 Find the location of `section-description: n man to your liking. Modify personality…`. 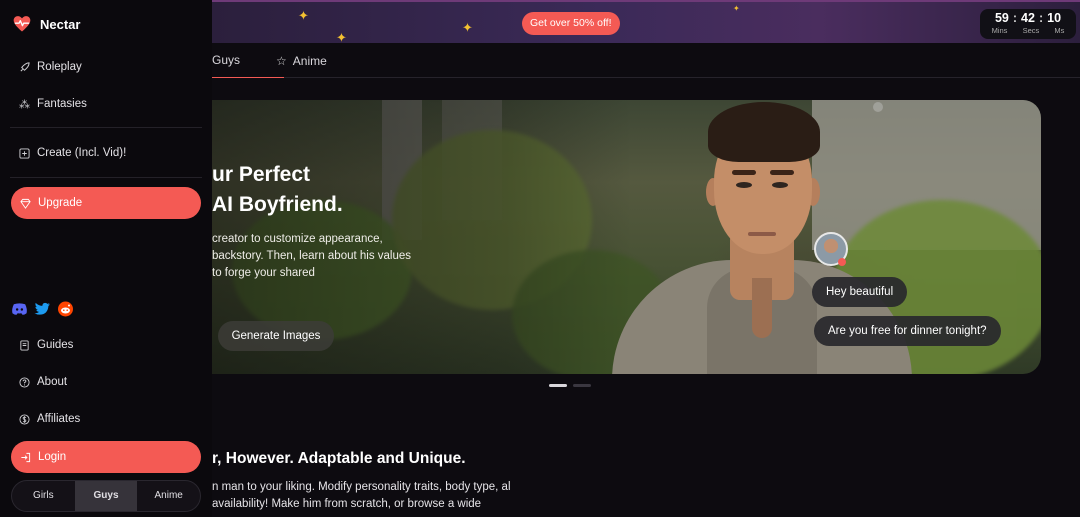

section-description: n man to your liking. Modify personality… is located at coordinates (361, 495).